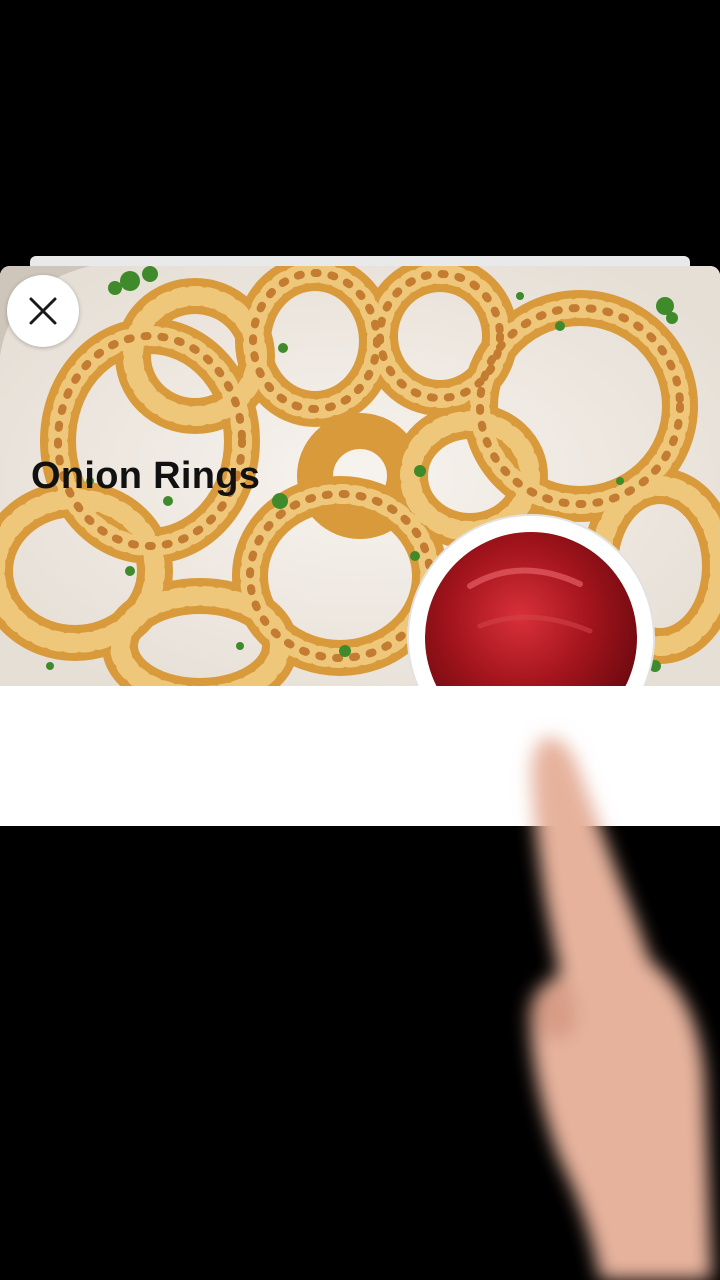 The image size is (720, 1280). I want to click on close-button, so click(43, 311).